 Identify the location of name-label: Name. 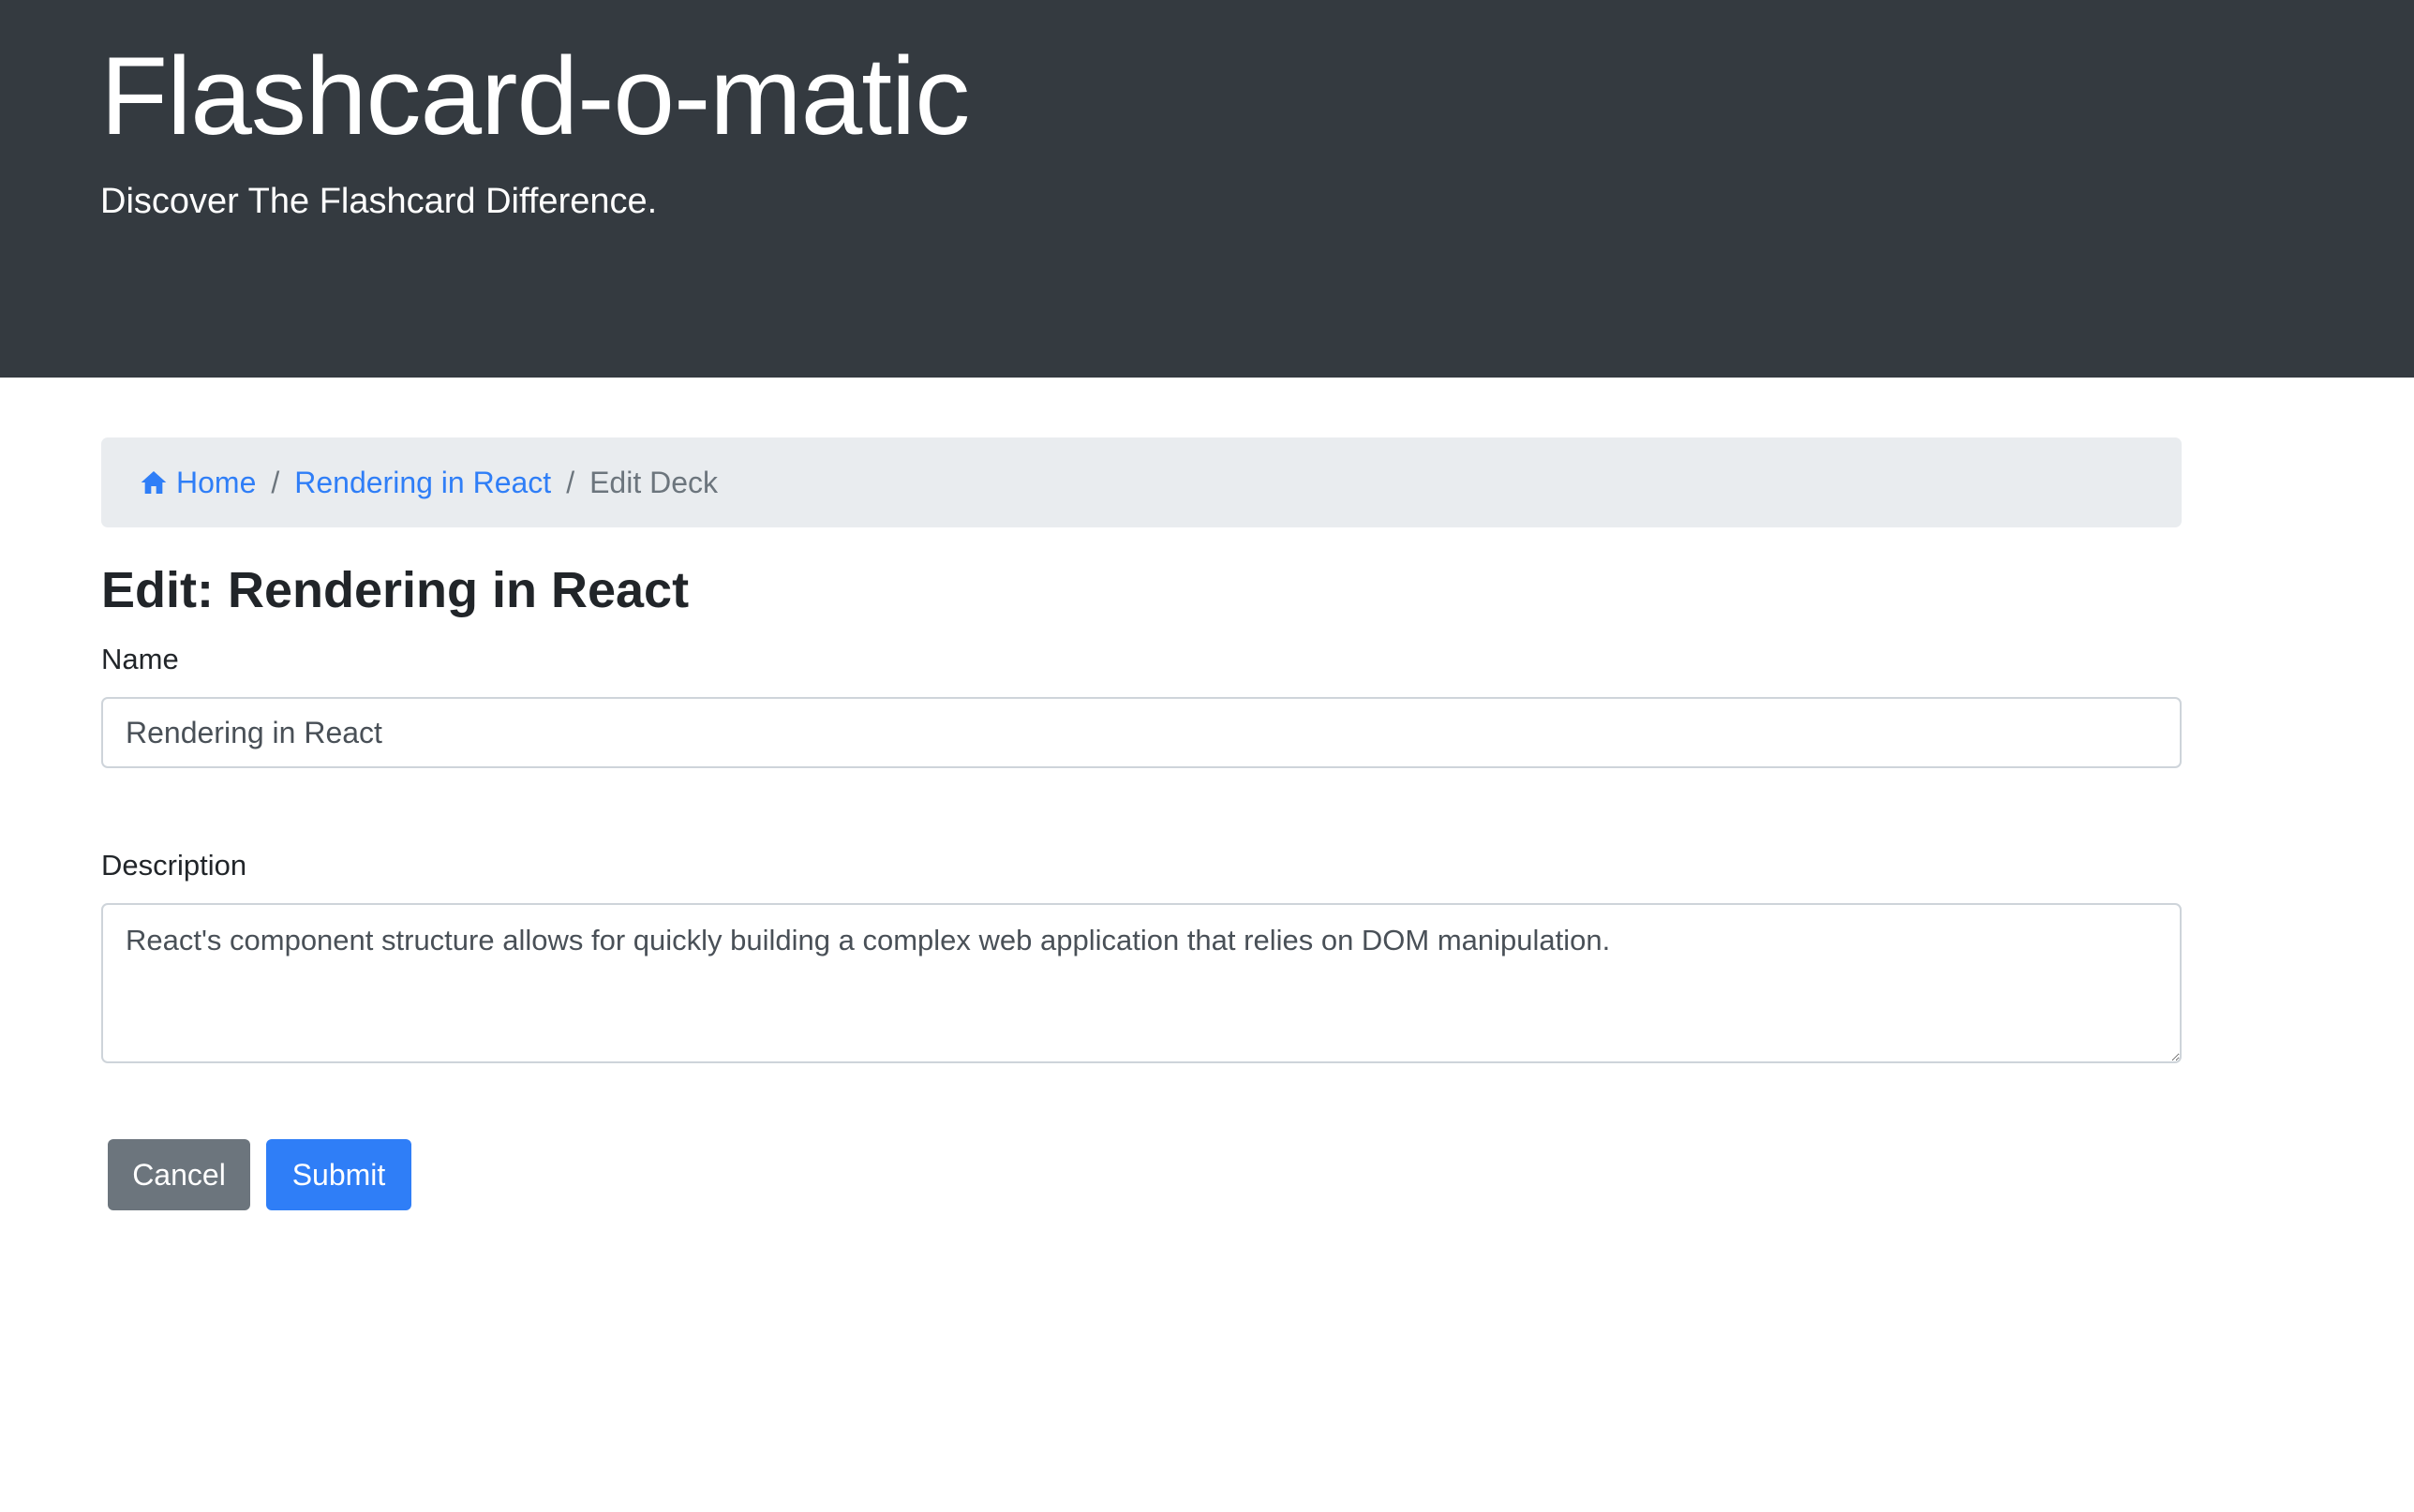
(140, 659).